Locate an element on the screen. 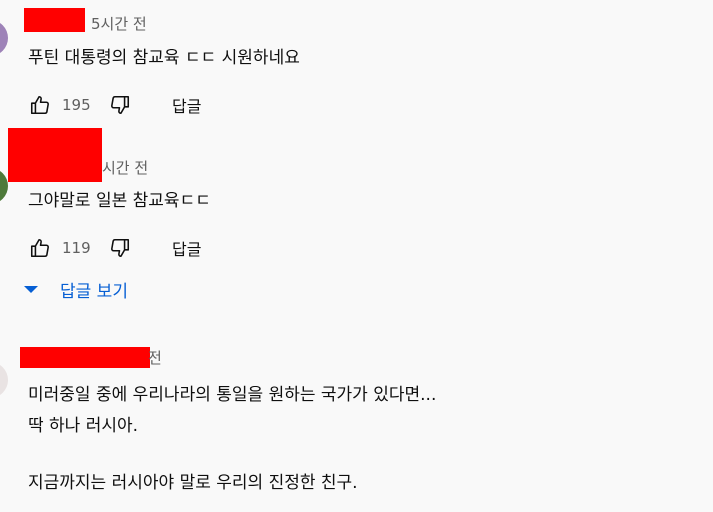 The image size is (713, 512). comment-actions: 119 답글 is located at coordinates (114, 248).